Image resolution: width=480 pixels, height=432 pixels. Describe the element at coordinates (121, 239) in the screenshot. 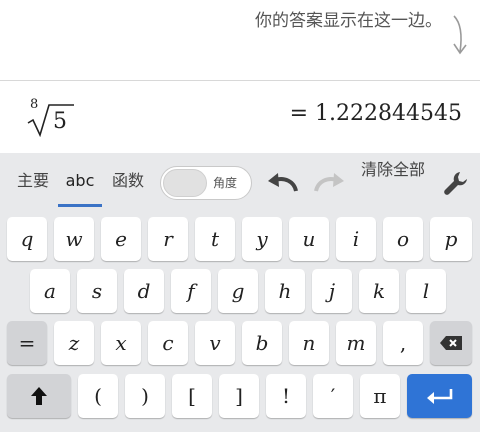

I see `key-e: e` at that location.